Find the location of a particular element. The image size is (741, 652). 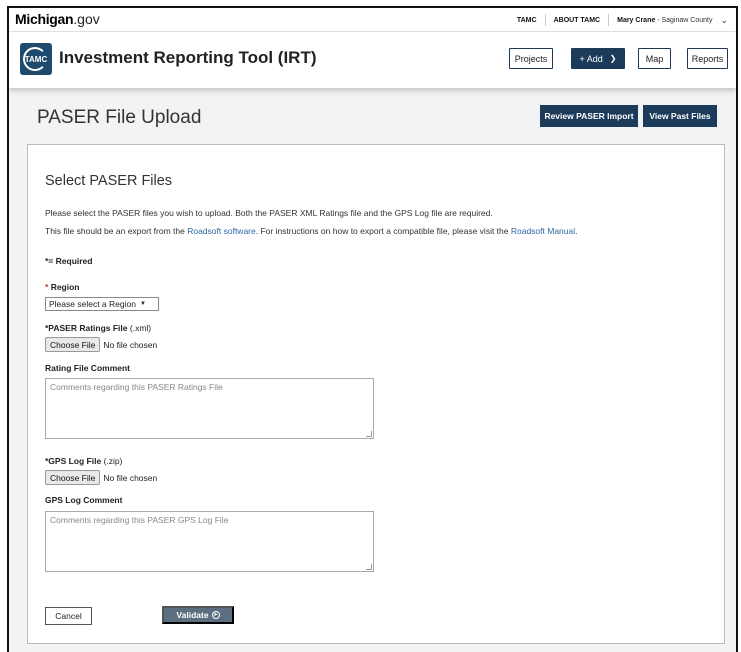

reports-button: Reports is located at coordinates (707, 58).